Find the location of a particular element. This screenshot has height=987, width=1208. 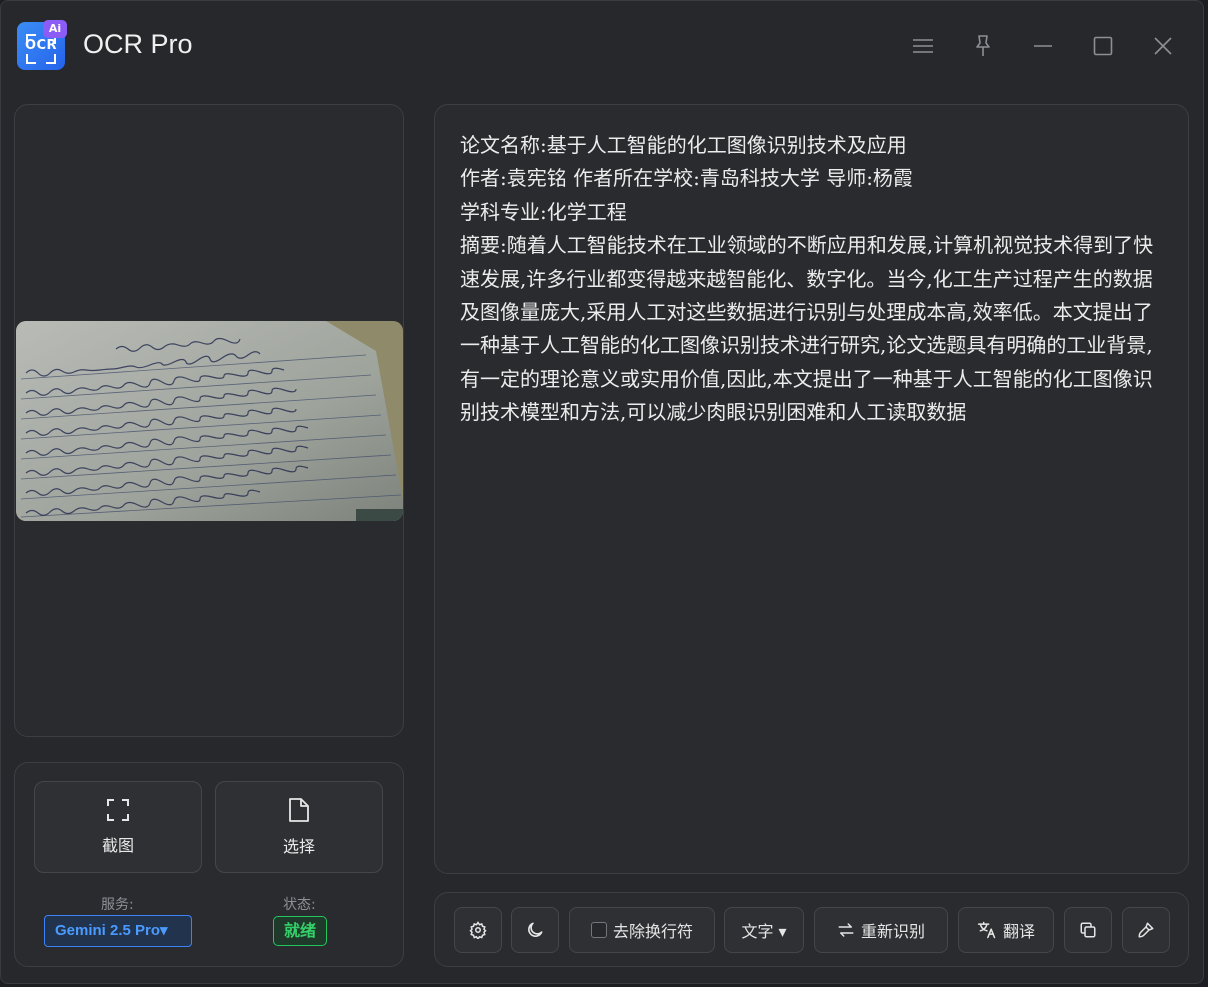

reocr-button: 重新识别 is located at coordinates (881, 930).